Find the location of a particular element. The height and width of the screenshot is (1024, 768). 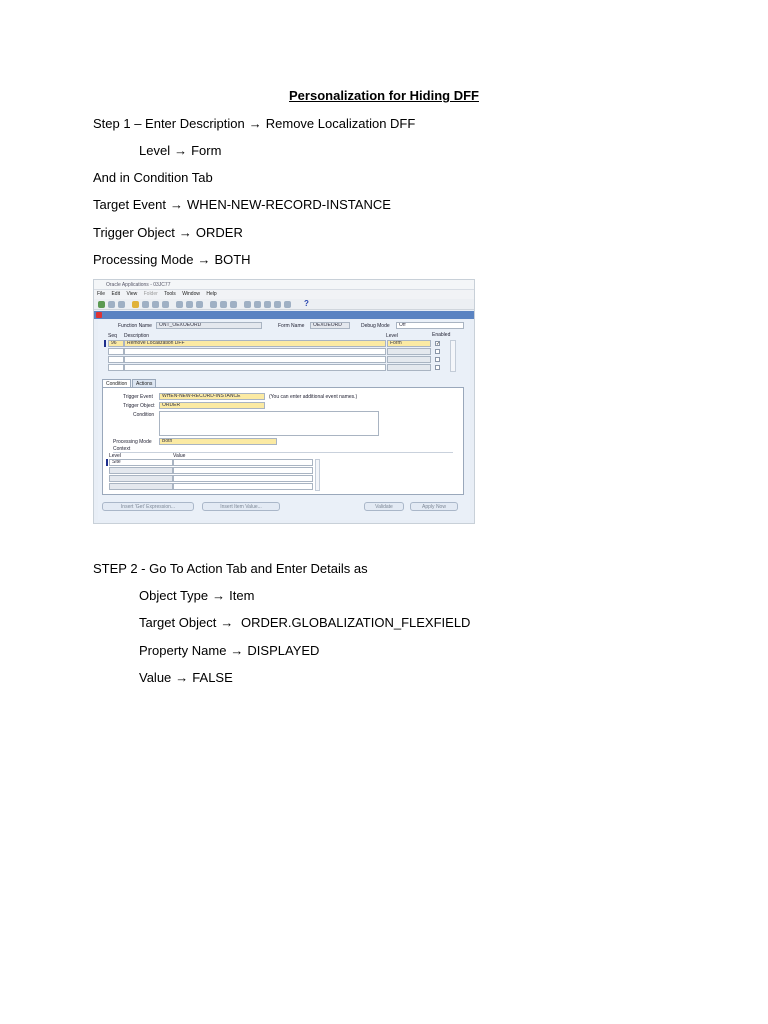

menu-tools: Tools is located at coordinates (170, 294).